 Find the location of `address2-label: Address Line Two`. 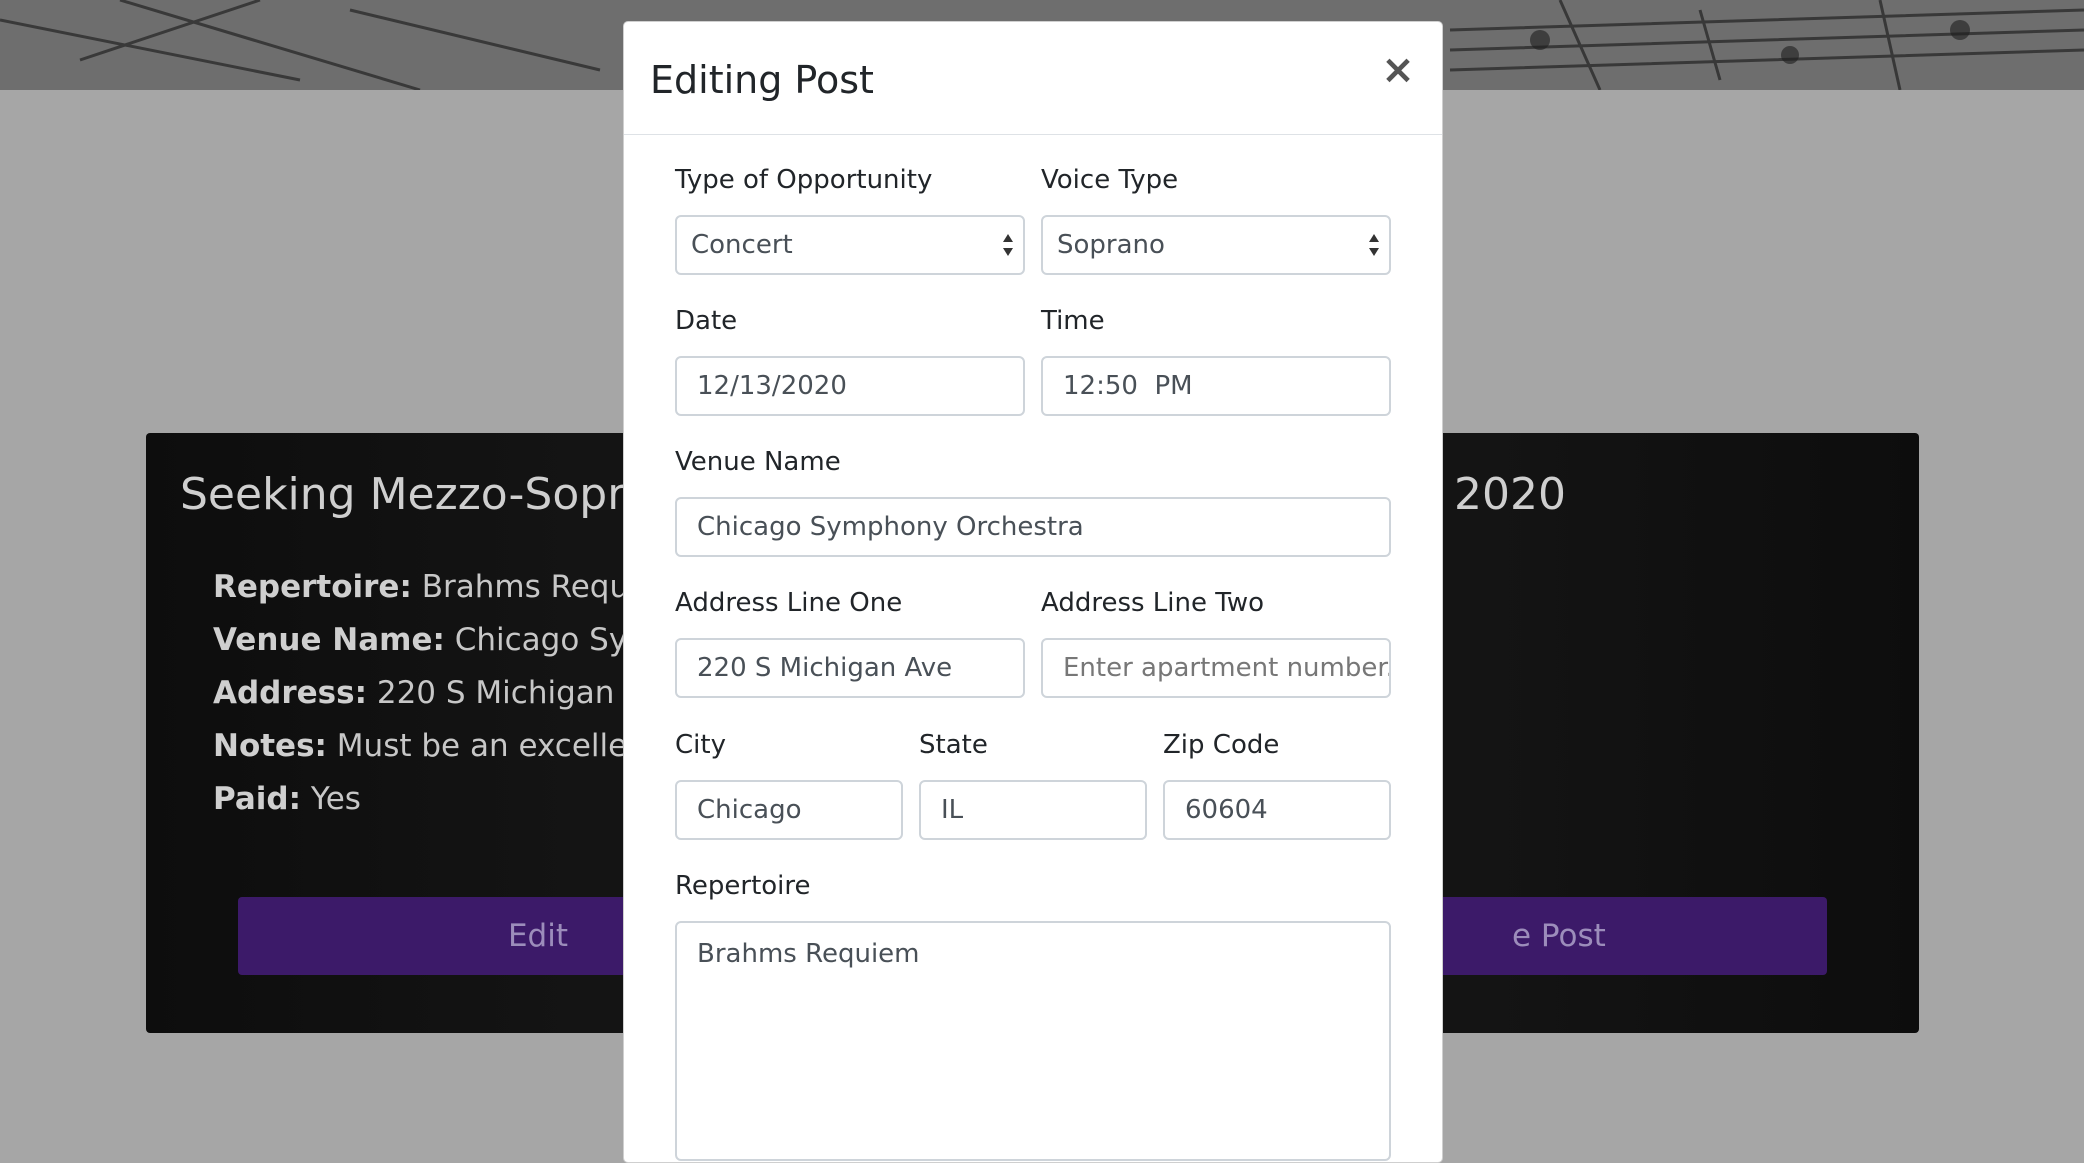

address2-label: Address Line Two is located at coordinates (1153, 603).